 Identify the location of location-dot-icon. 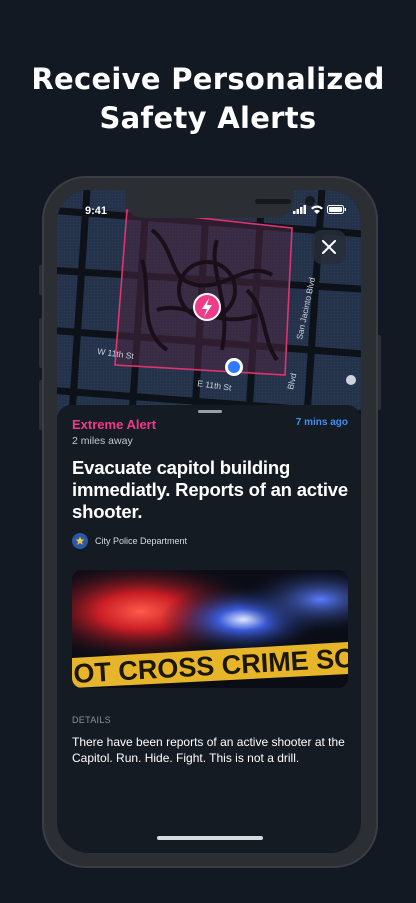
(234, 367).